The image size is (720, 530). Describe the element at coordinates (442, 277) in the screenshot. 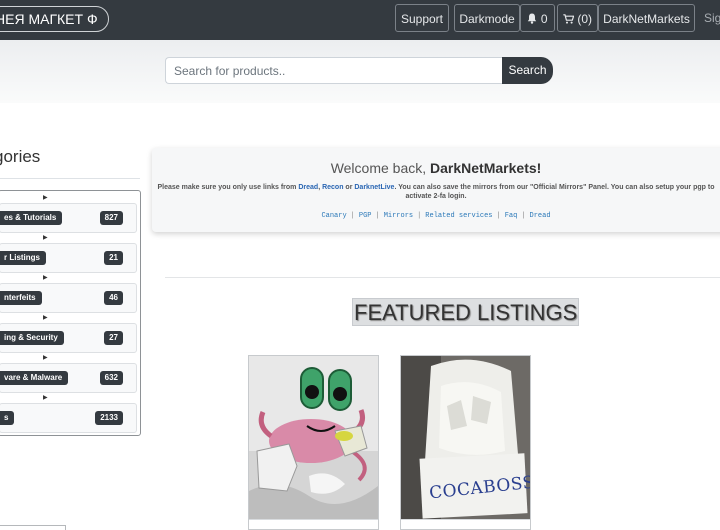

I see `section-divider` at that location.